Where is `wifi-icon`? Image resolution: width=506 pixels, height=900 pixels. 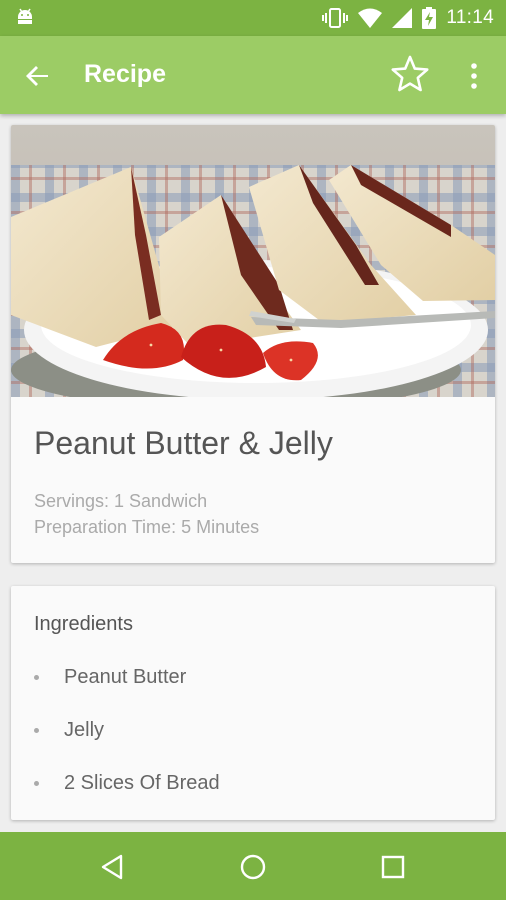
wifi-icon is located at coordinates (370, 18).